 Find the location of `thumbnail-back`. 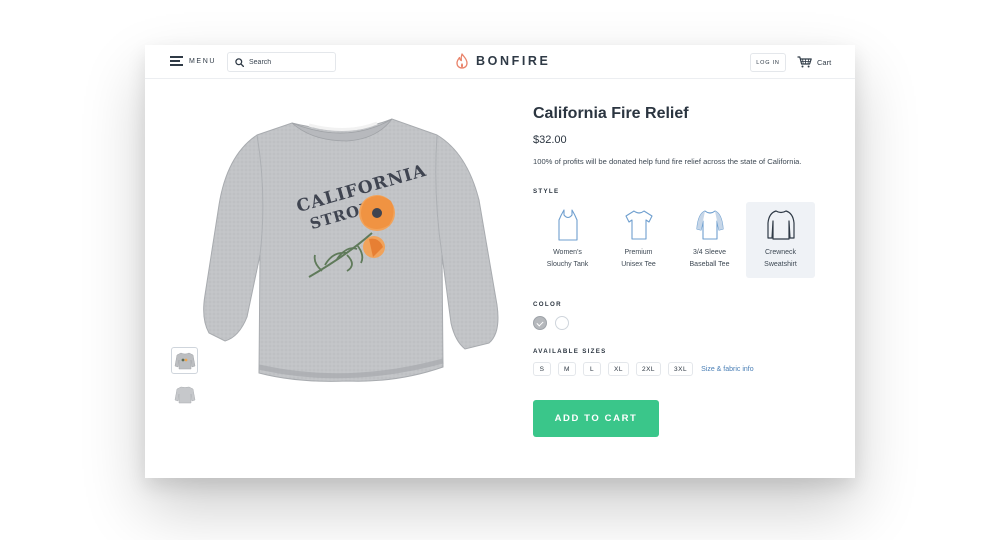

thumbnail-back is located at coordinates (184, 394).